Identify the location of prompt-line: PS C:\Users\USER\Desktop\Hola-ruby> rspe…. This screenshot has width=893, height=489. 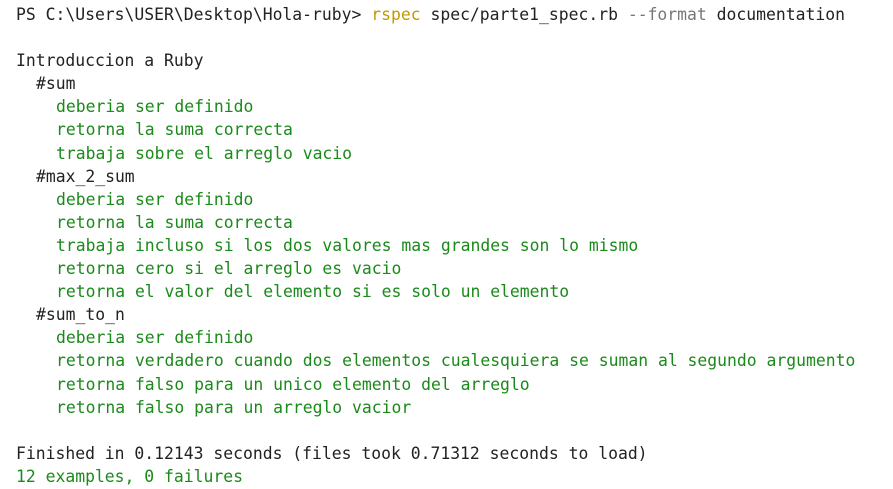
(454, 14).